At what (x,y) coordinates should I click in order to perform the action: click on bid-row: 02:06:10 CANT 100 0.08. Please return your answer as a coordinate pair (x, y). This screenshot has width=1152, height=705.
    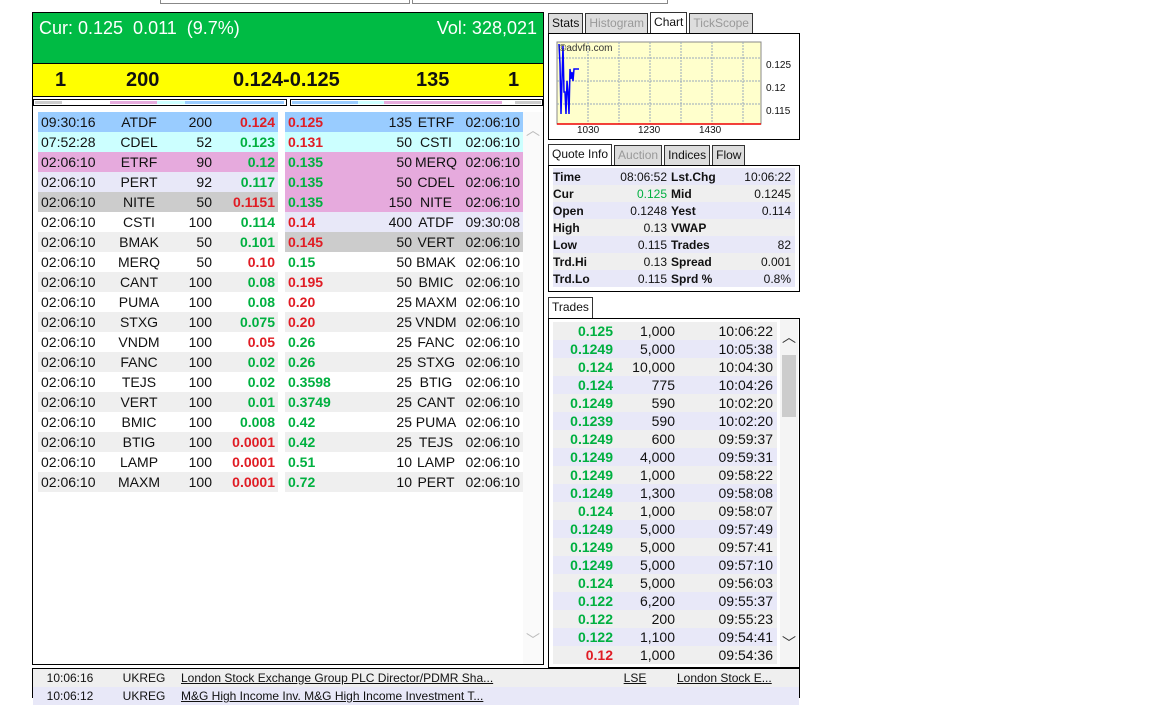
    Looking at the image, I should click on (158, 282).